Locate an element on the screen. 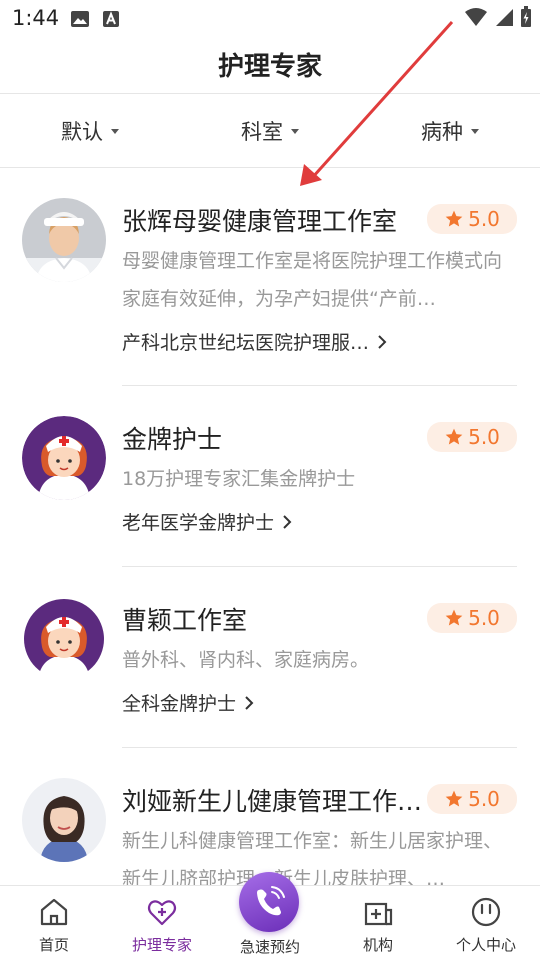  expert-tag: 老年医学金牌护士 is located at coordinates (207, 521).